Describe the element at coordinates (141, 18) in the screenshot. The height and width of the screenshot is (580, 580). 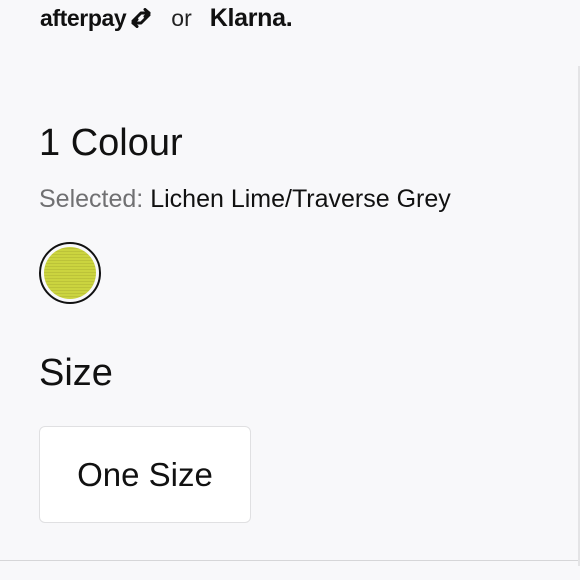
I see `afterpay-arrows-icon` at that location.